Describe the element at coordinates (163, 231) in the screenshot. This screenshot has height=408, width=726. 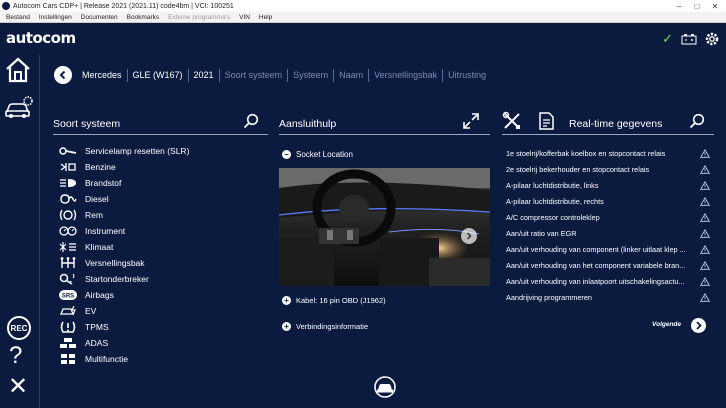
I see `list-item-instrument: Instrument` at that location.